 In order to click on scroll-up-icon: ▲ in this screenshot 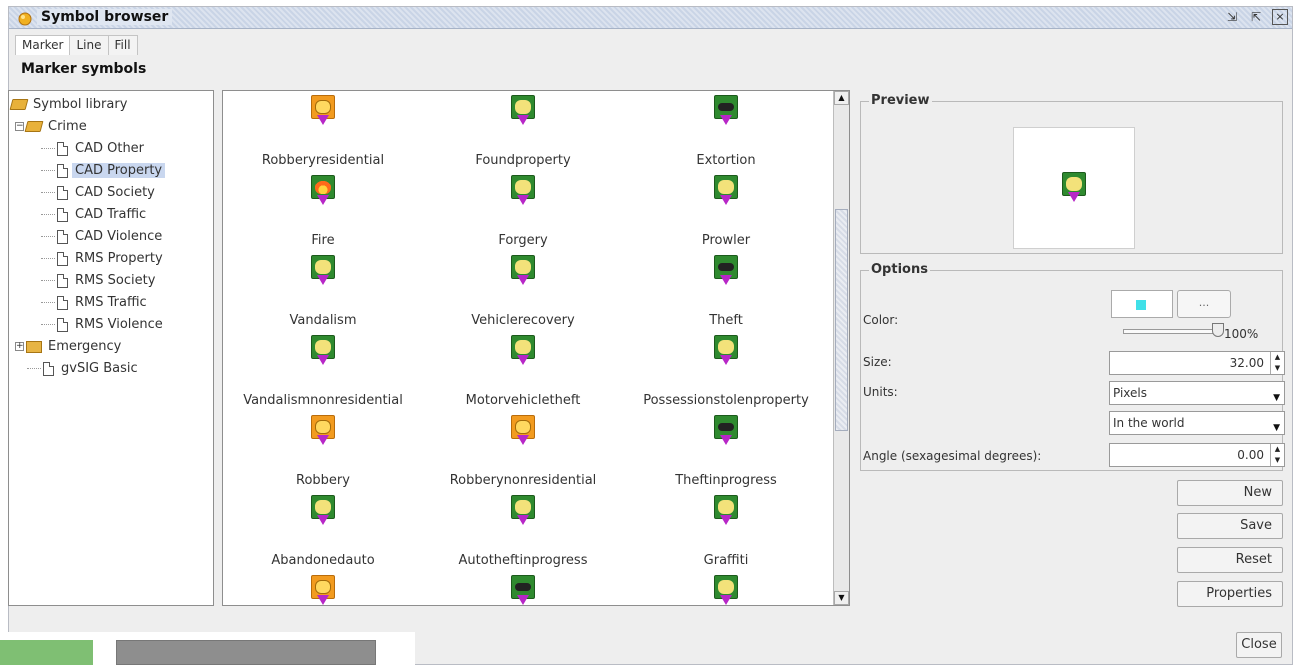, I will do `click(841, 98)`.